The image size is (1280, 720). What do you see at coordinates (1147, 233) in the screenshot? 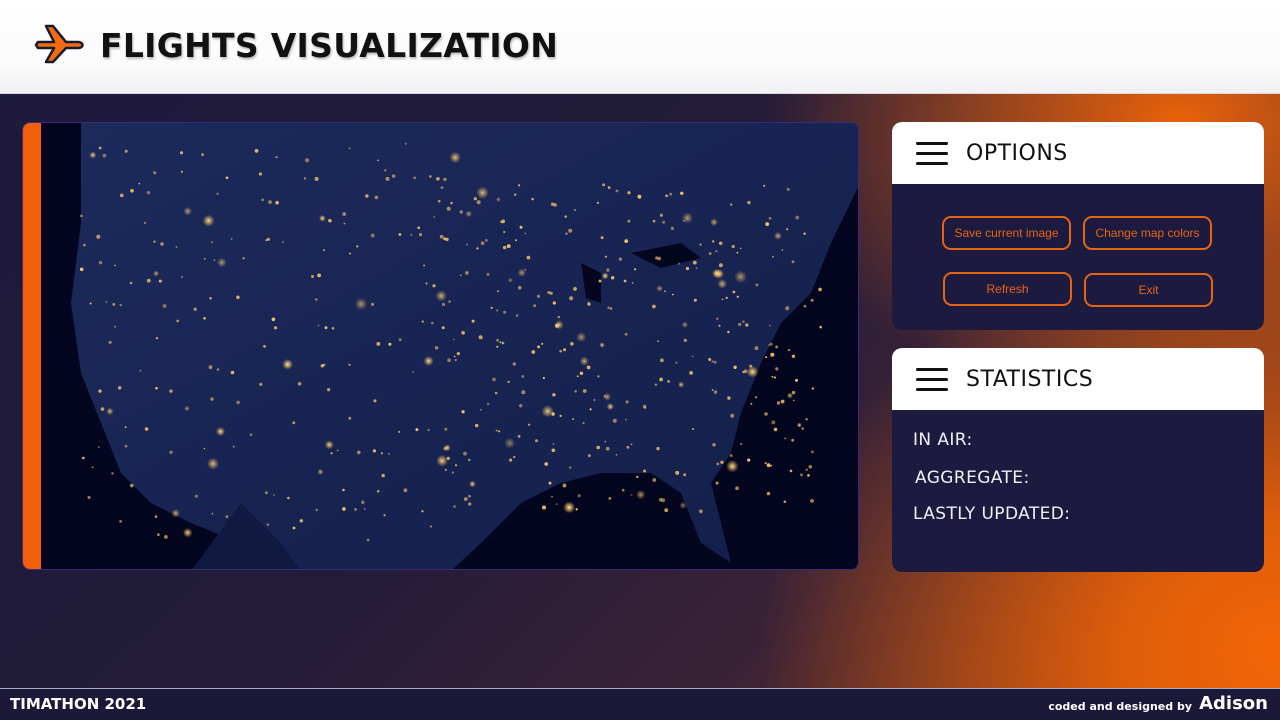
I see `change-colors-button: Change map colors` at bounding box center [1147, 233].